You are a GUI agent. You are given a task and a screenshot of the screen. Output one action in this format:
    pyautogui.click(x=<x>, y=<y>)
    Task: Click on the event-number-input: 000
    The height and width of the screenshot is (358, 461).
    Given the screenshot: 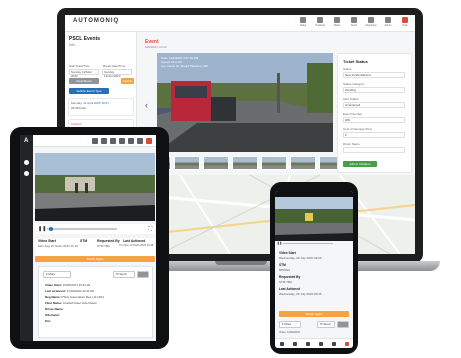 What is the action you would take?
    pyautogui.click(x=374, y=120)
    